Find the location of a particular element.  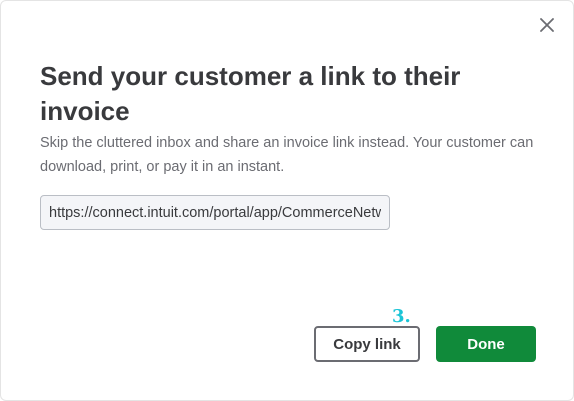

invoice-link-field is located at coordinates (215, 212).